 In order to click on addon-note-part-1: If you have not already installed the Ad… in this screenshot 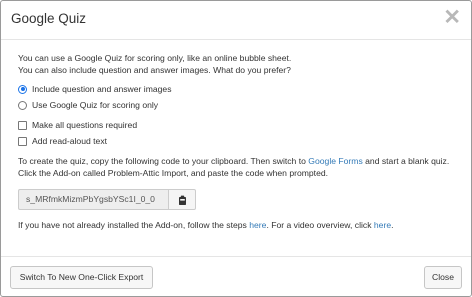, I will do `click(134, 225)`.